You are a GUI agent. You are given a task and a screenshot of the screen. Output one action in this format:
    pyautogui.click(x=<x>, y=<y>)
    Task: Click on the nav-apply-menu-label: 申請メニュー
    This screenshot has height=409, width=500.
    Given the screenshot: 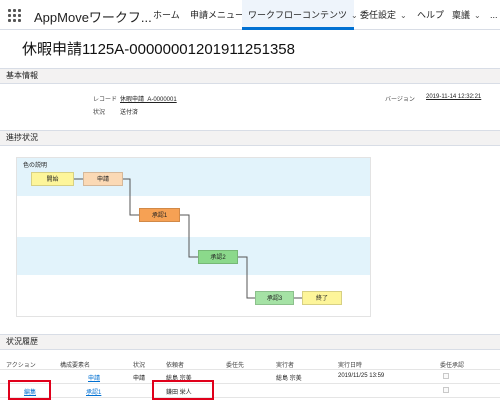 What is the action you would take?
    pyautogui.click(x=217, y=15)
    